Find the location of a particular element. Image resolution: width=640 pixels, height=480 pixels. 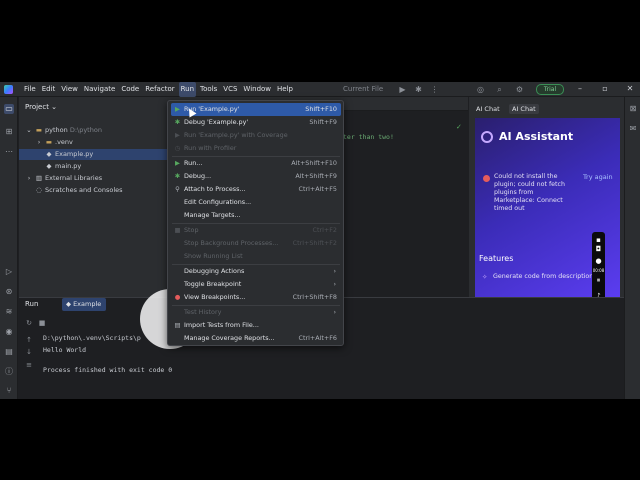

minimize-icon: – is located at coordinates (580, 89).